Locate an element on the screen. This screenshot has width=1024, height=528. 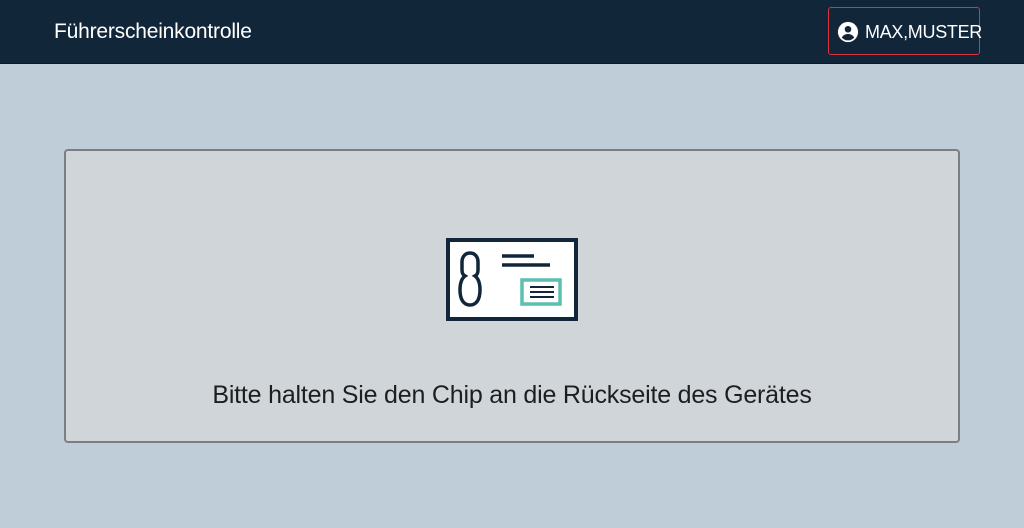
id-card-icon is located at coordinates (512, 279).